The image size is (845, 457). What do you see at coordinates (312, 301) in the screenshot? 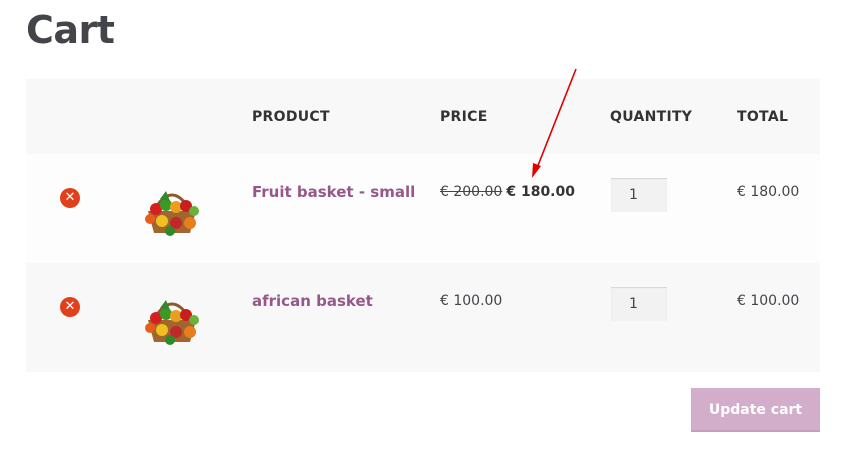
I see `product-link: african basket` at bounding box center [312, 301].